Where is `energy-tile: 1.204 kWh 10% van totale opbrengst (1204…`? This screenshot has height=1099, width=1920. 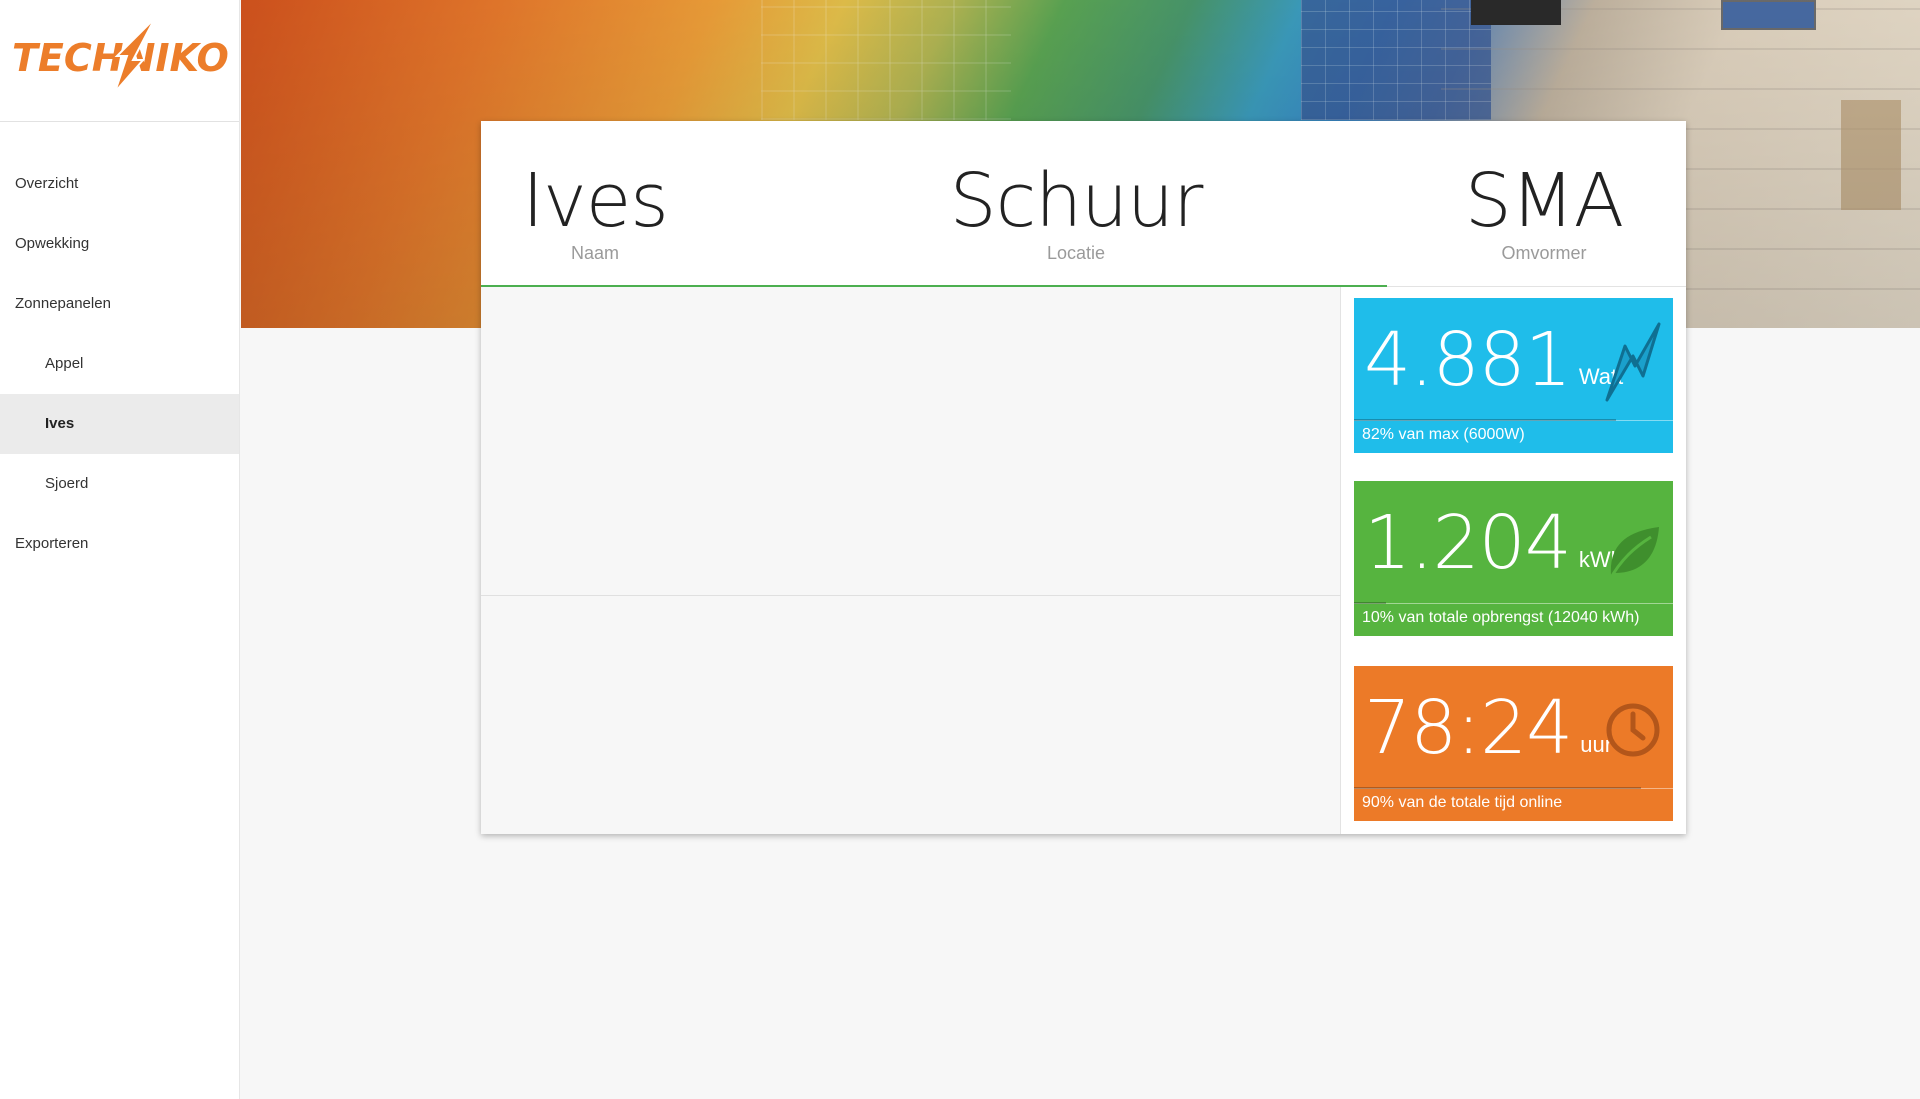
energy-tile: 1.204 kWh 10% van totale opbrengst (1204… is located at coordinates (1513, 558).